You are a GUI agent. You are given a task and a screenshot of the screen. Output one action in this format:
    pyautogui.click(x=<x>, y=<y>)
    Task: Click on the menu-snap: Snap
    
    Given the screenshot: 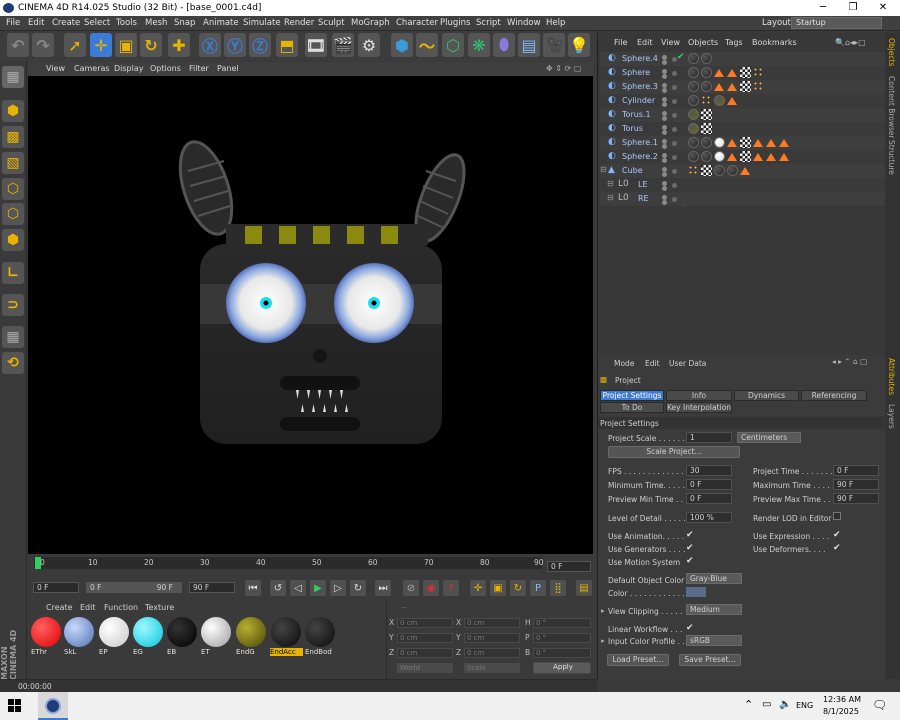 What is the action you would take?
    pyautogui.click(x=184, y=23)
    